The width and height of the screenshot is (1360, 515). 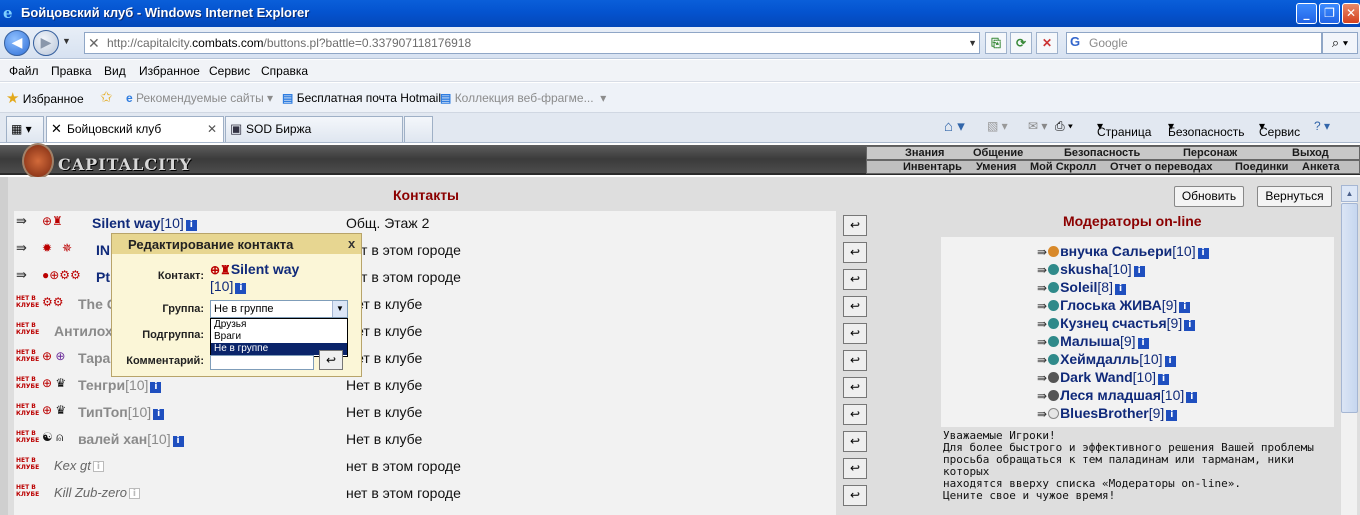 I want to click on menu-view: Вид, so click(x=115, y=71).